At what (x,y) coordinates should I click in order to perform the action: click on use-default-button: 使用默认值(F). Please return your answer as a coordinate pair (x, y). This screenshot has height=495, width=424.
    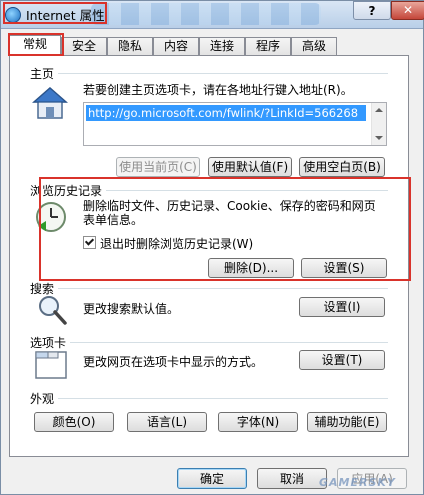
    Looking at the image, I should click on (250, 167).